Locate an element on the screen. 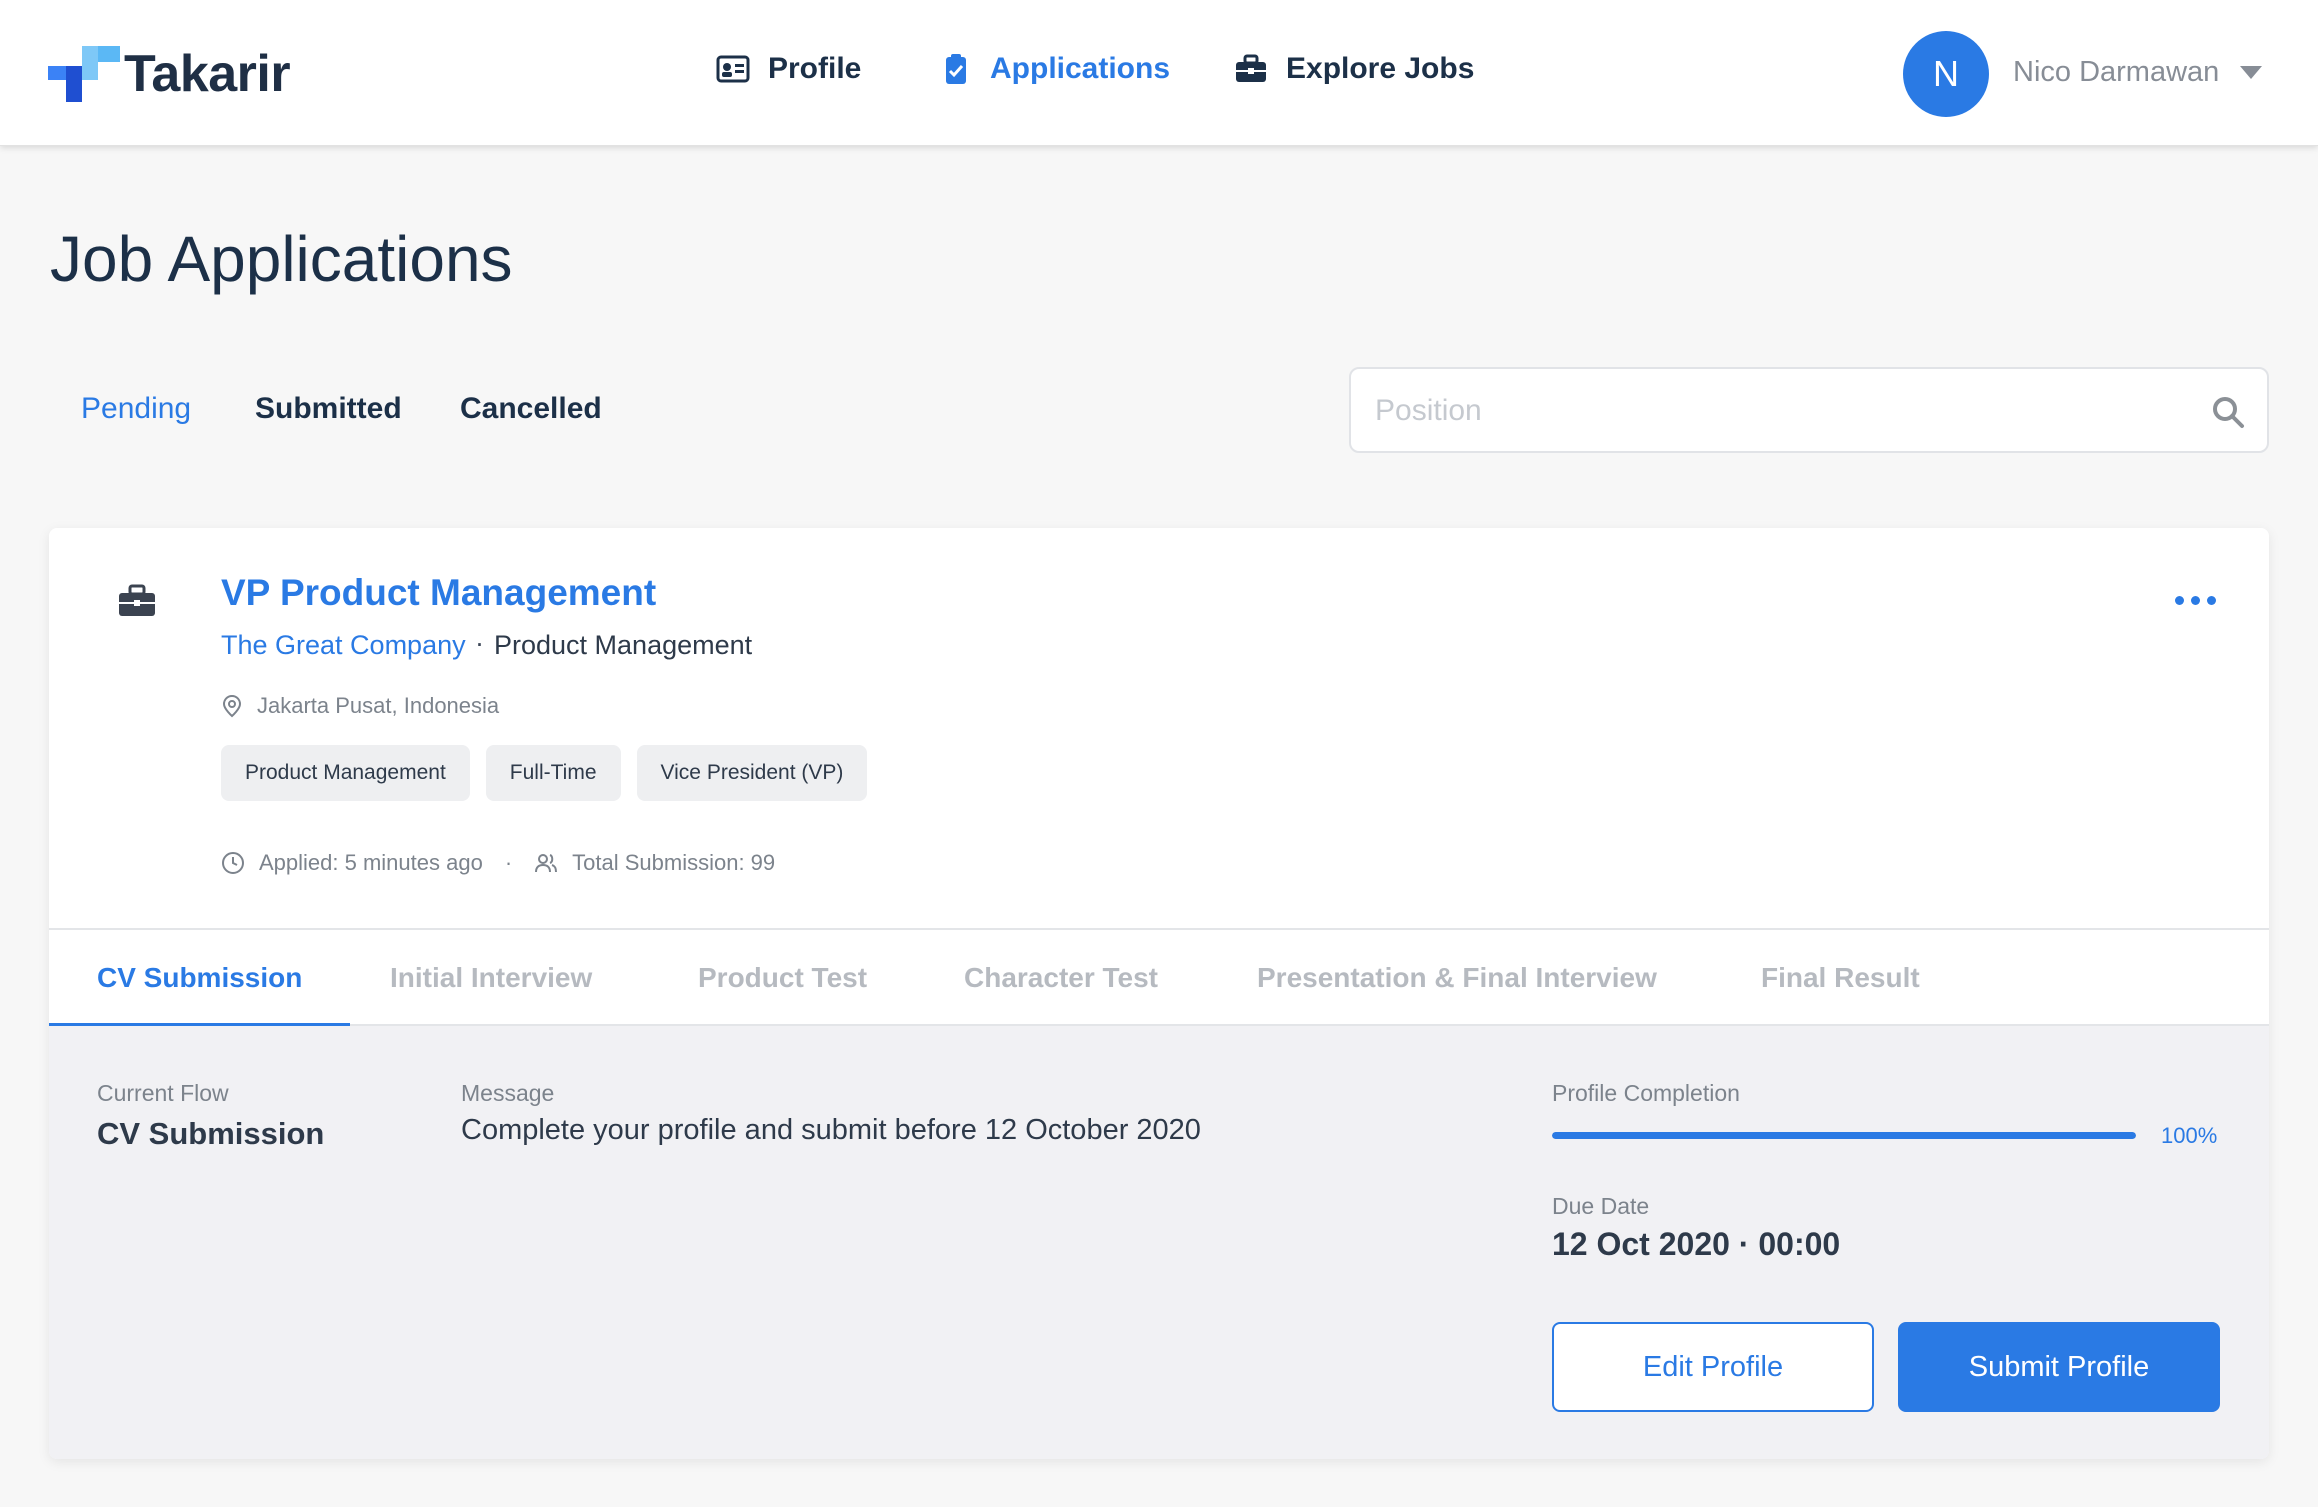  applied-time: Applied: 5 minutes ago is located at coordinates (371, 862).